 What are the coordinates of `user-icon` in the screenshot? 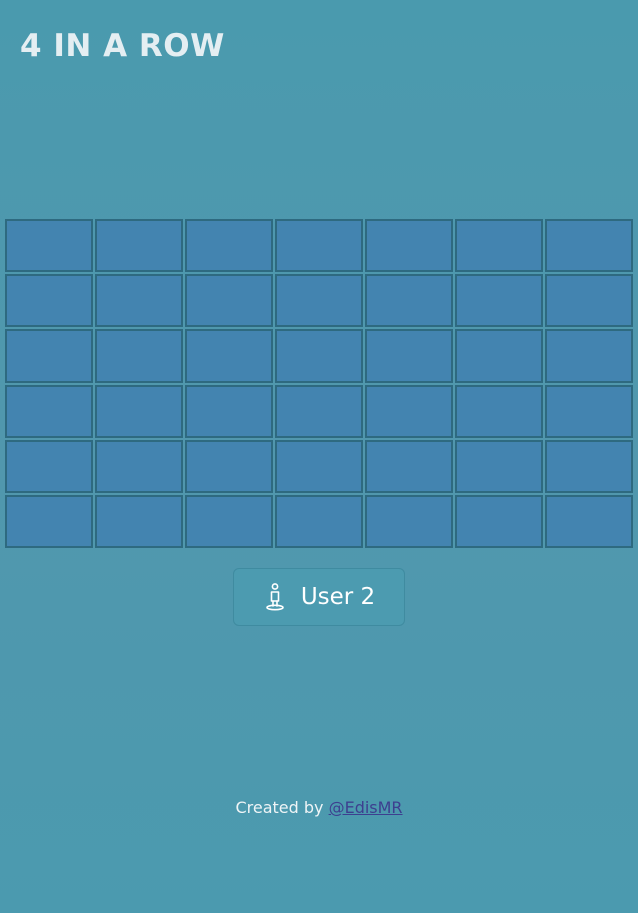 It's located at (275, 597).